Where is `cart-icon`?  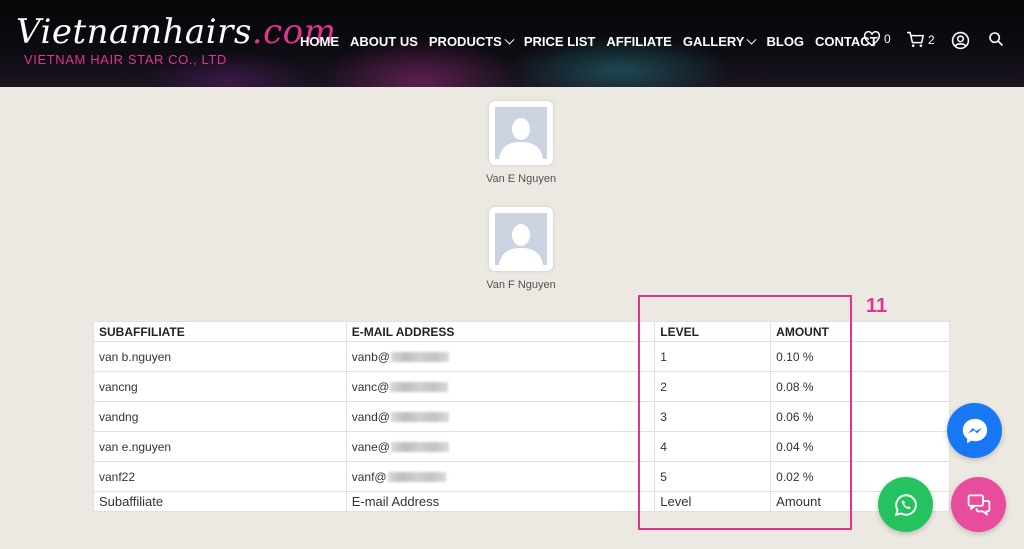
cart-icon is located at coordinates (915, 39).